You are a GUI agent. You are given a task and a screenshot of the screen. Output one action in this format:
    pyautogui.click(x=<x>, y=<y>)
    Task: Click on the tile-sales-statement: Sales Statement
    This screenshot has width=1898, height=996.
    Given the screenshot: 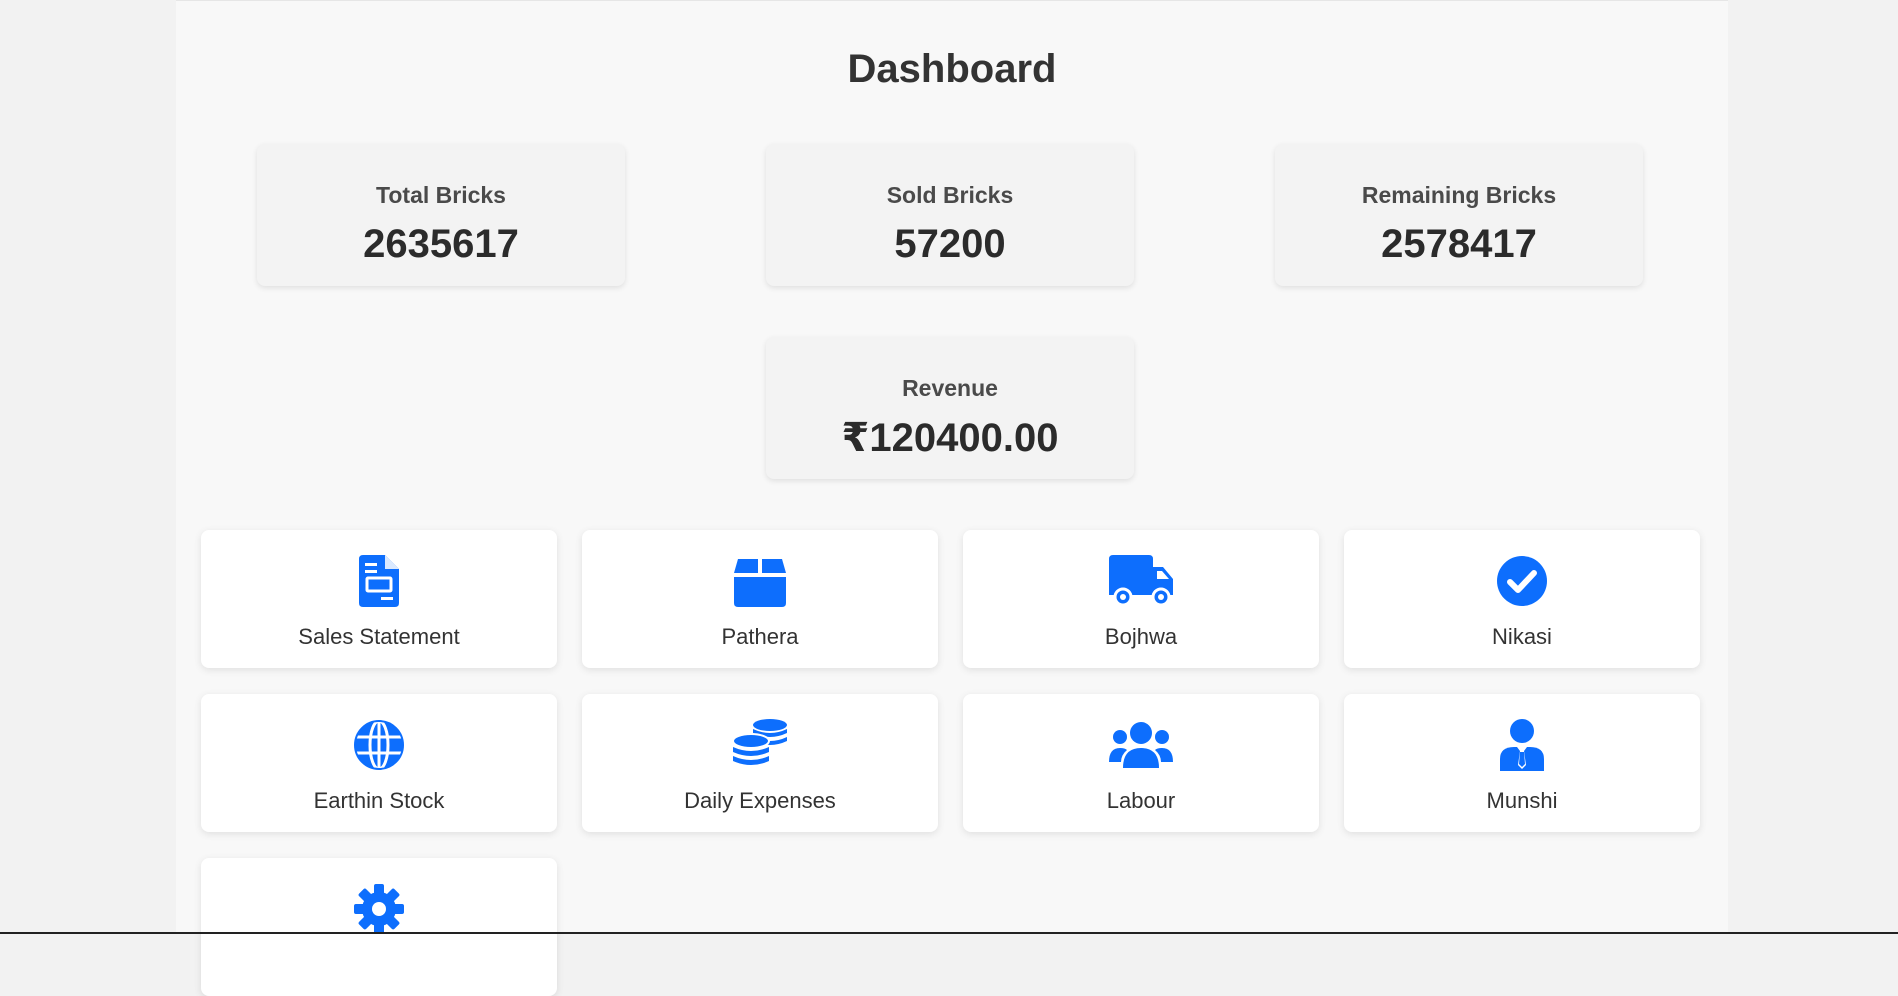 What is the action you would take?
    pyautogui.click(x=379, y=599)
    